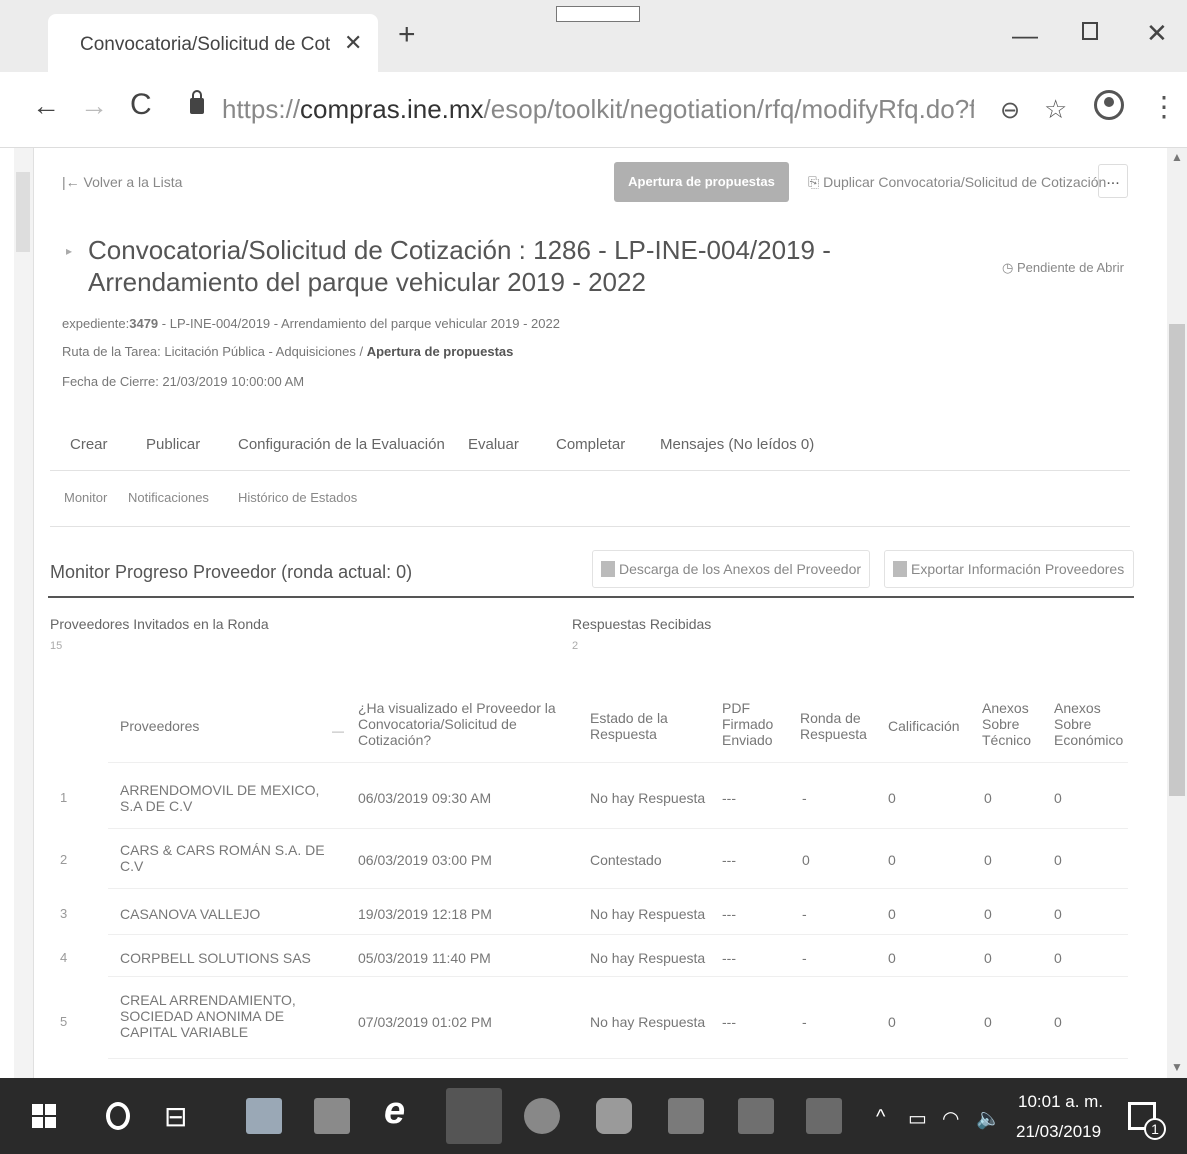 This screenshot has height=1154, width=1187. Describe the element at coordinates (701, 182) in the screenshot. I see `apertura-button: Apertura de propuestas` at that location.